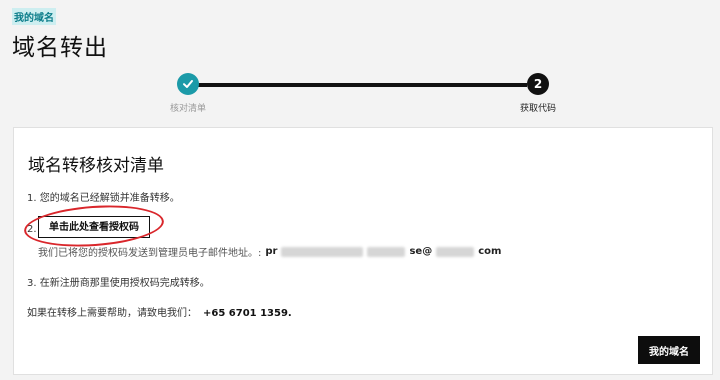 The width and height of the screenshot is (720, 380). I want to click on transfer-stepper: 核对清单 2 获取代码, so click(360, 95).